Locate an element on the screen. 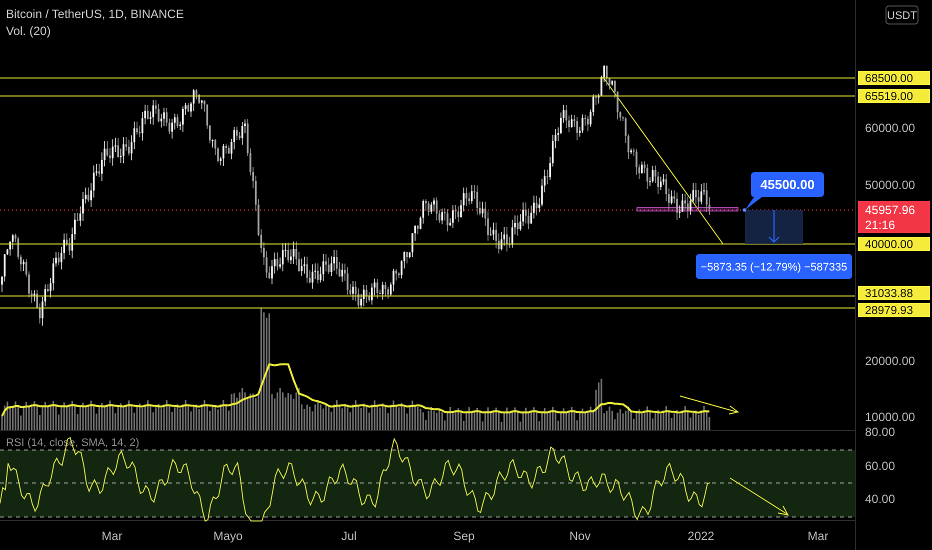 The image size is (932, 550). last-price-label: 45957.96 21:16 is located at coordinates (894, 217).